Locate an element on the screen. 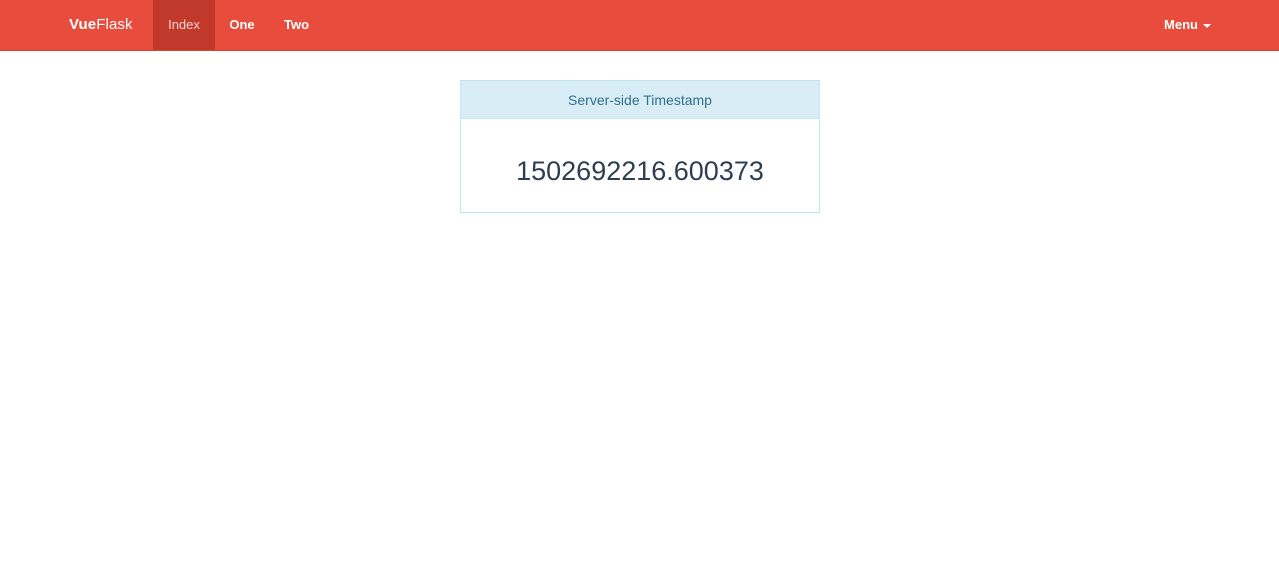  caret-down-icon is located at coordinates (1207, 25).